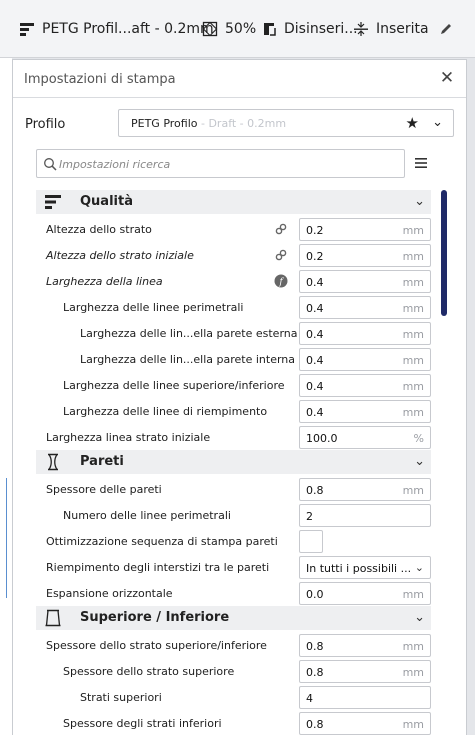  I want to click on input-value: 4, so click(309, 698).